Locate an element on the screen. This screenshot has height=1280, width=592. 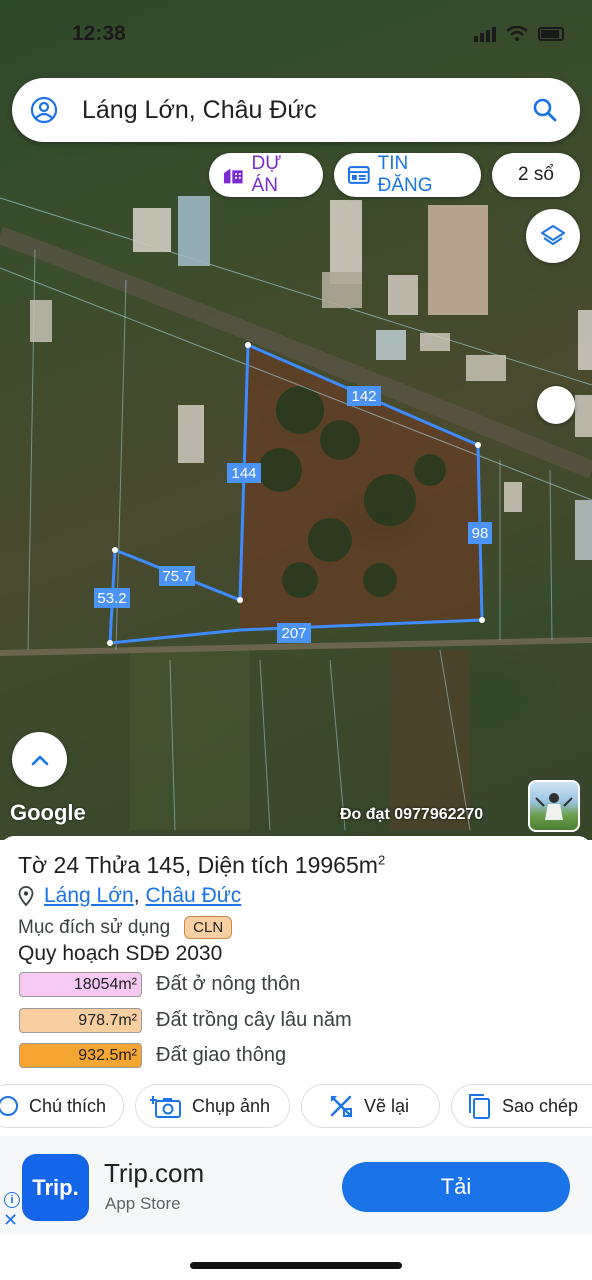
so-count-label: 2 sổ is located at coordinates (536, 174).